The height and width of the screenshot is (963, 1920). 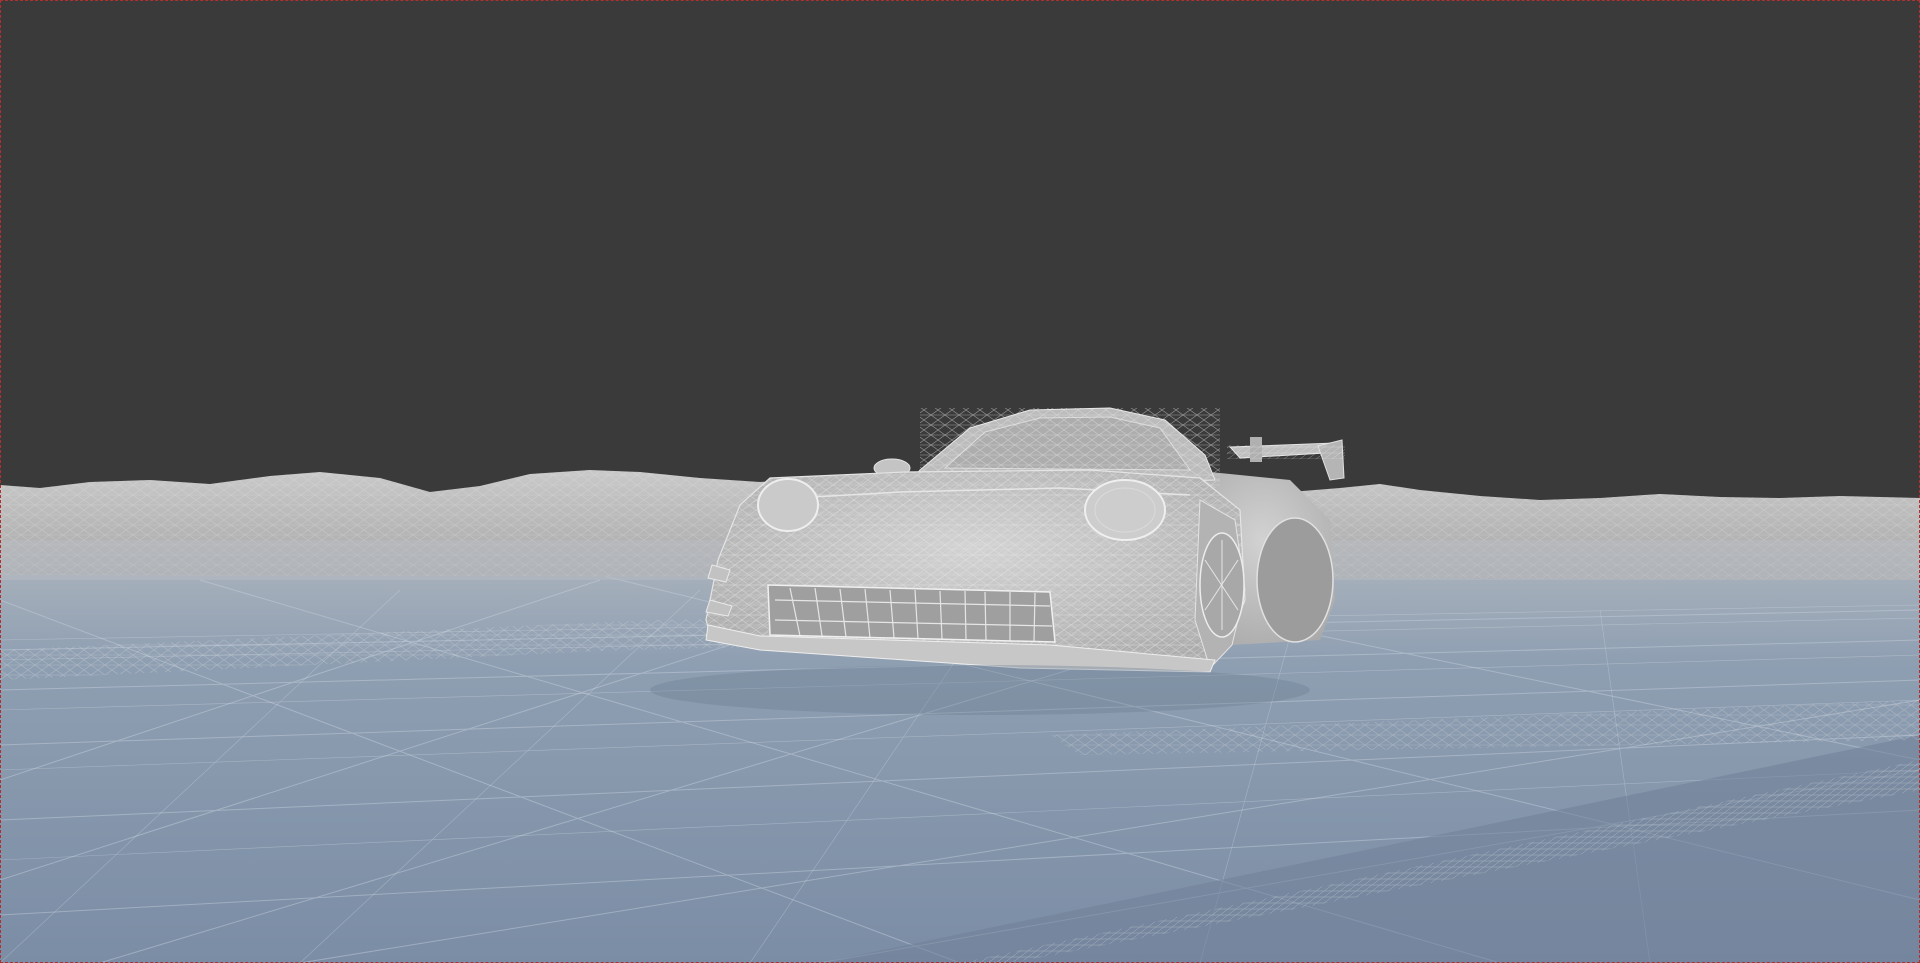 I want to click on headlight-left, so click(x=788, y=505).